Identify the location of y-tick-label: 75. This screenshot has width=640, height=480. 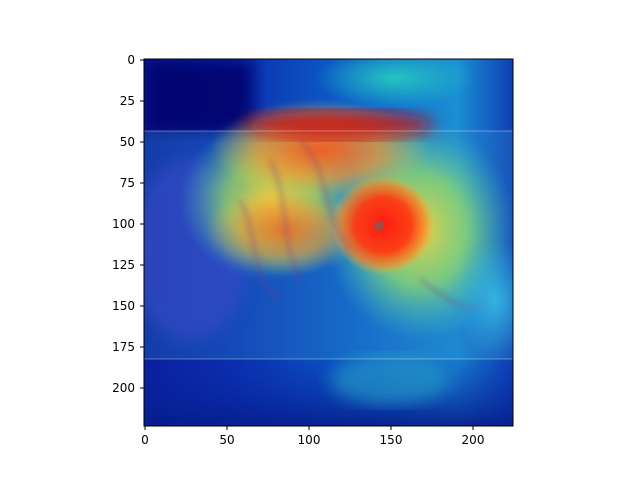
(127, 183).